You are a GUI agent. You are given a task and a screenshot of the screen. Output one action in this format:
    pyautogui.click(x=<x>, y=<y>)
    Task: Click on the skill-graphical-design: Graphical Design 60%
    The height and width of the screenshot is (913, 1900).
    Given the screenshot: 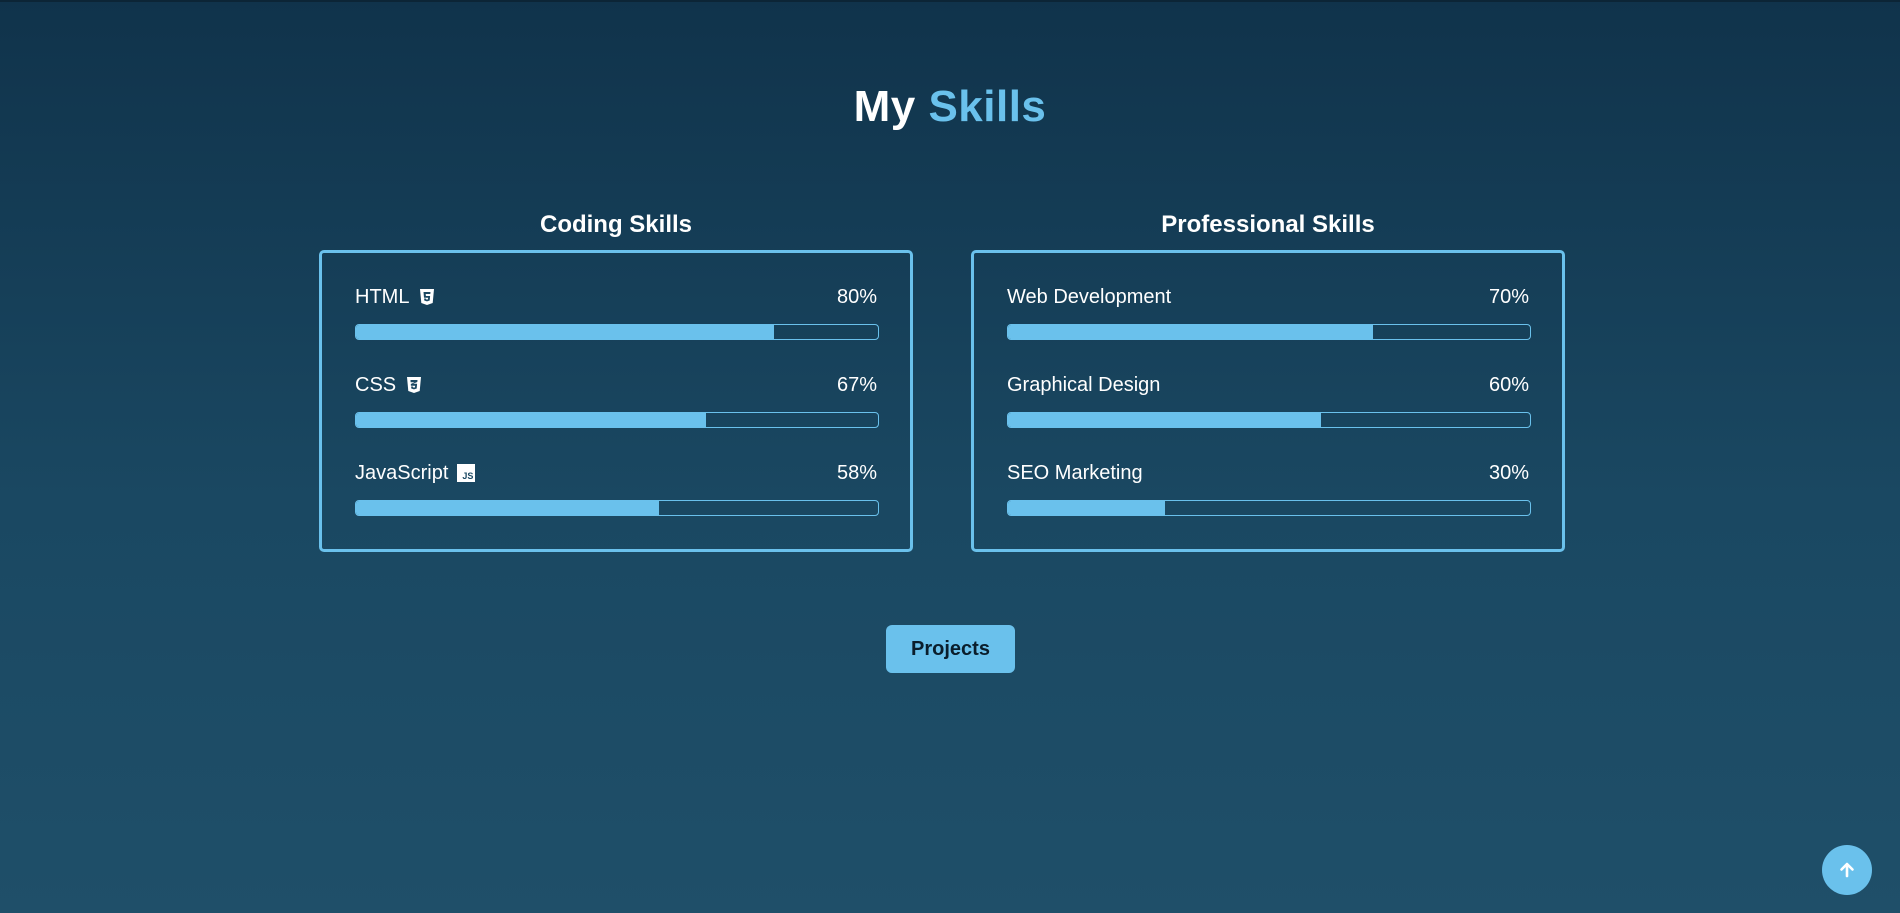 What is the action you would take?
    pyautogui.click(x=1269, y=417)
    